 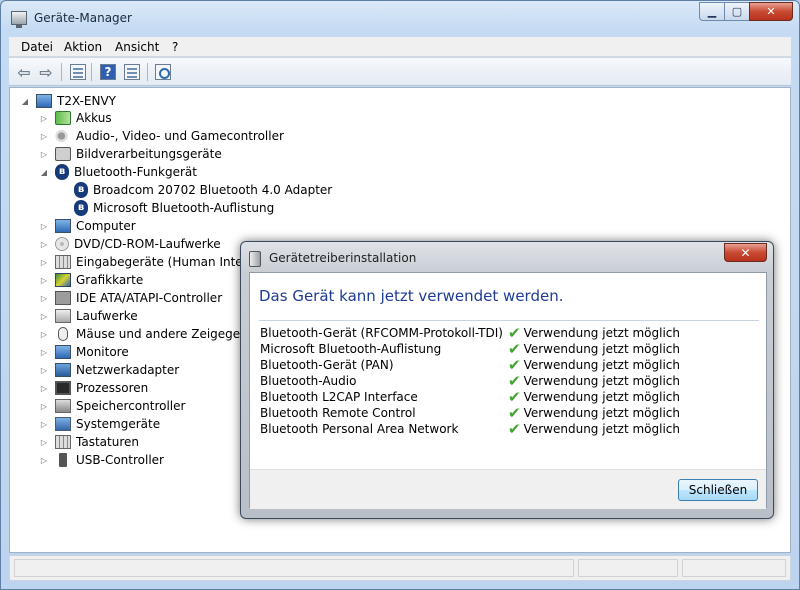 I want to click on tree-node-label: Grafikkarte, so click(x=110, y=280).